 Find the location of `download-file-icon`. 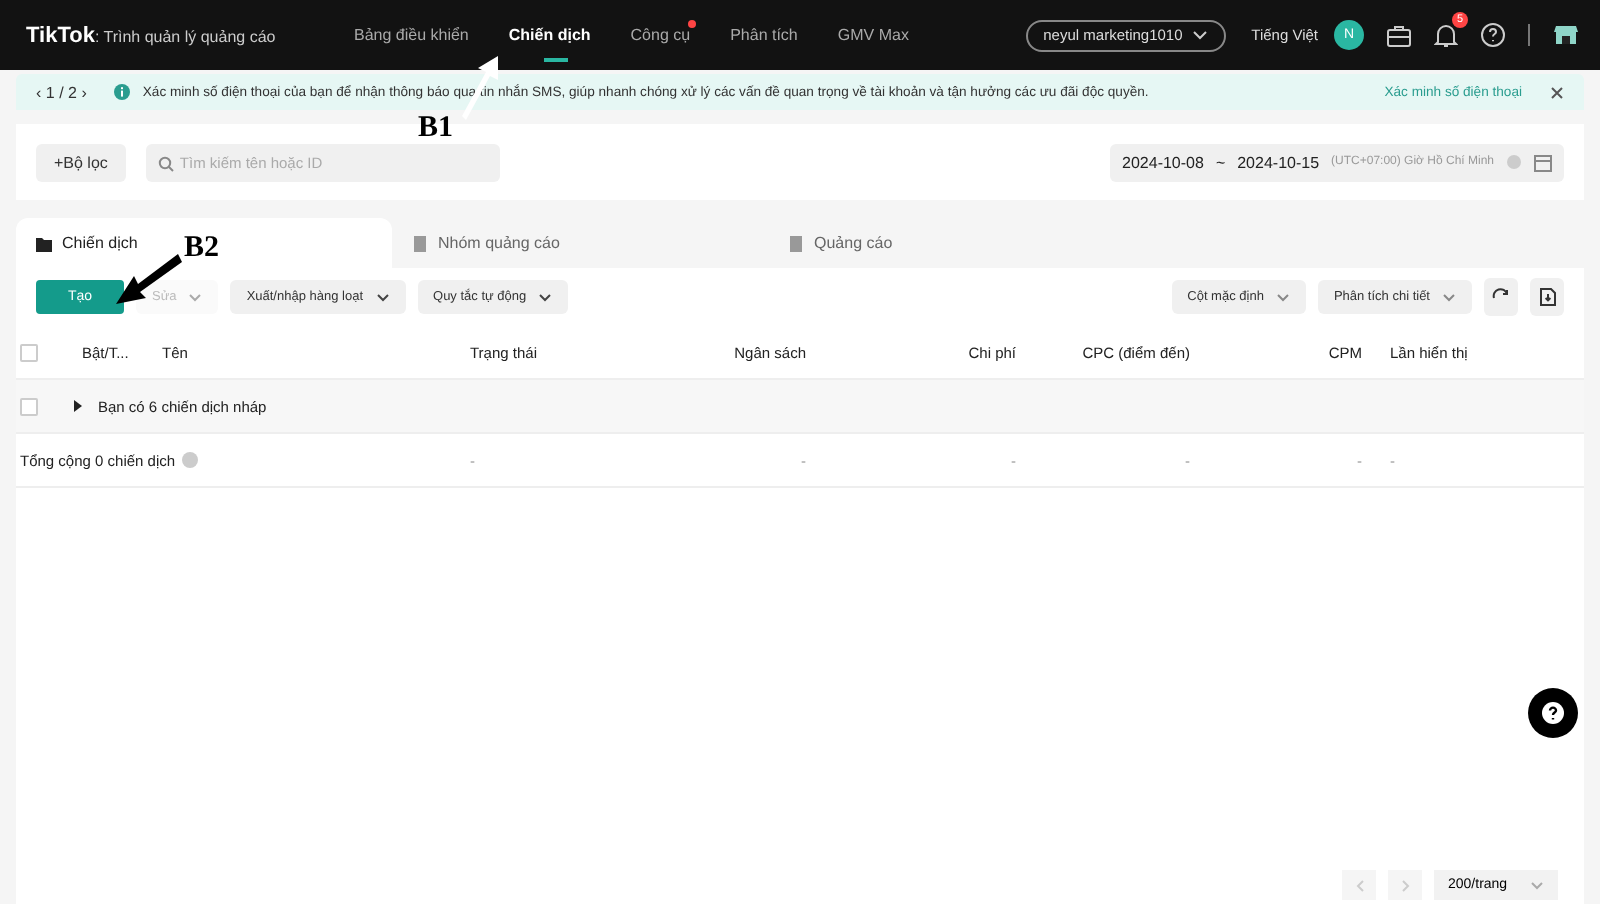

download-file-icon is located at coordinates (1547, 297).